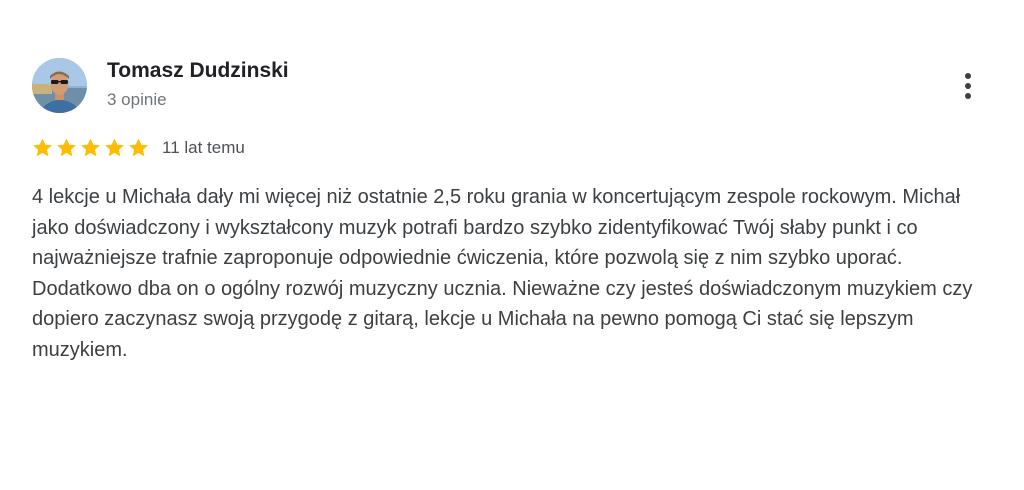 The width and height of the screenshot is (1024, 490). I want to click on avatar, so click(59, 85).